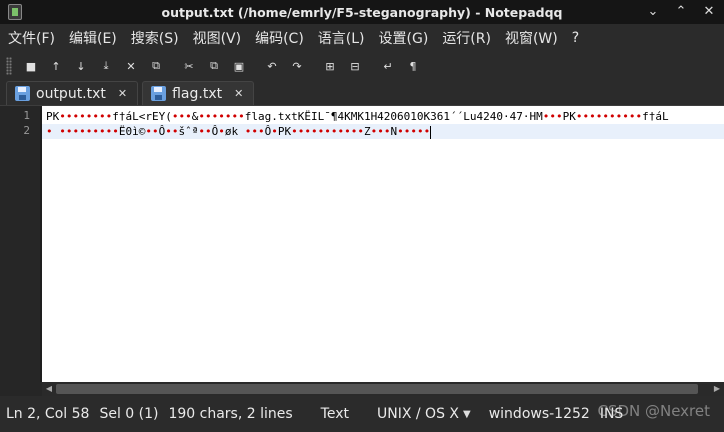 This screenshot has height=432, width=724. What do you see at coordinates (9, 66) in the screenshot?
I see `toolbar-grip` at bounding box center [9, 66].